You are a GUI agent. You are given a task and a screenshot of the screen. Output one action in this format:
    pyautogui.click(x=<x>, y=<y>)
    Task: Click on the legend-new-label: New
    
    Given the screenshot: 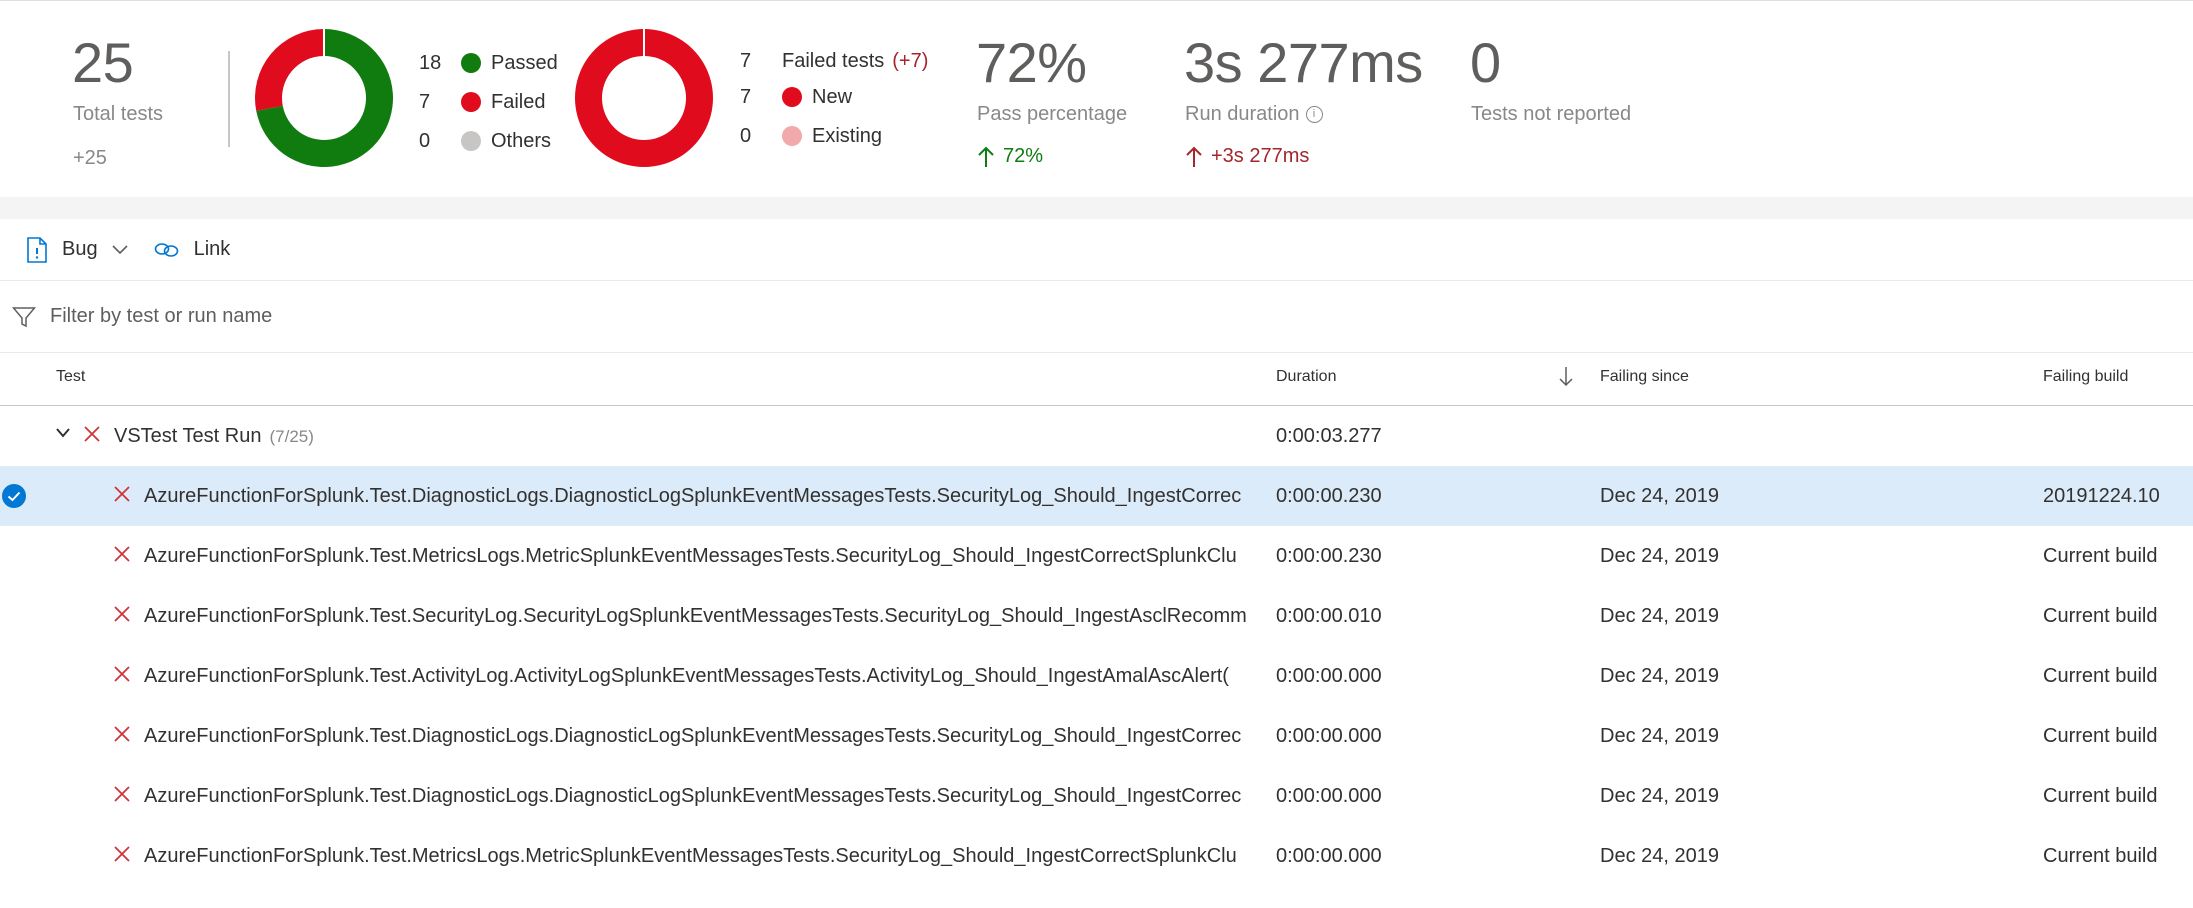 What is the action you would take?
    pyautogui.click(x=832, y=96)
    